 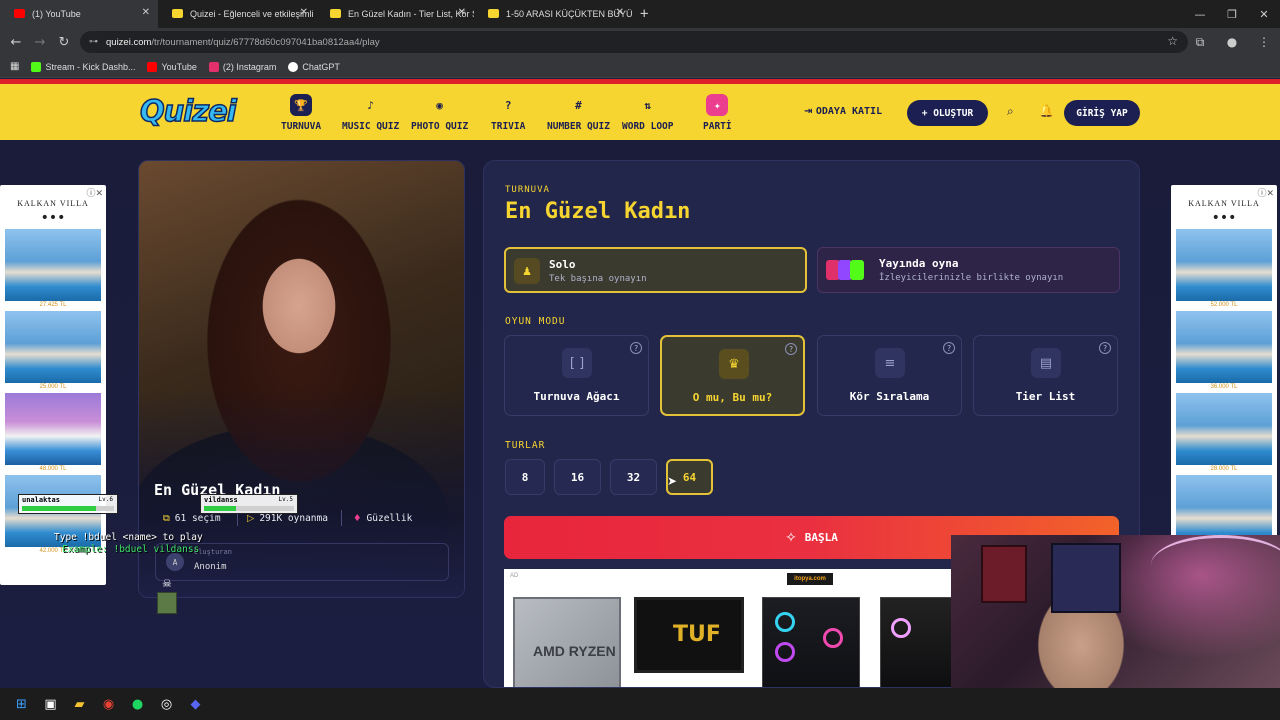 I want to click on chrome-icon: ◉, so click(x=108, y=704).